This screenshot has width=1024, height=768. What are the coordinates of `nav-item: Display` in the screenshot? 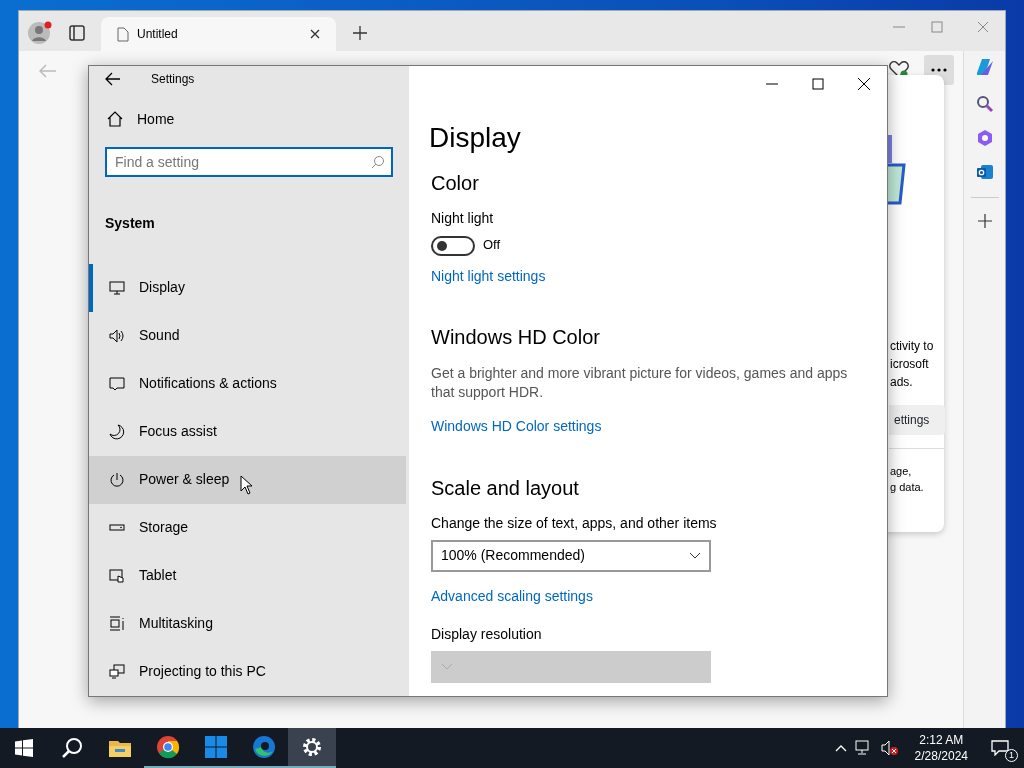 It's located at (247, 288).